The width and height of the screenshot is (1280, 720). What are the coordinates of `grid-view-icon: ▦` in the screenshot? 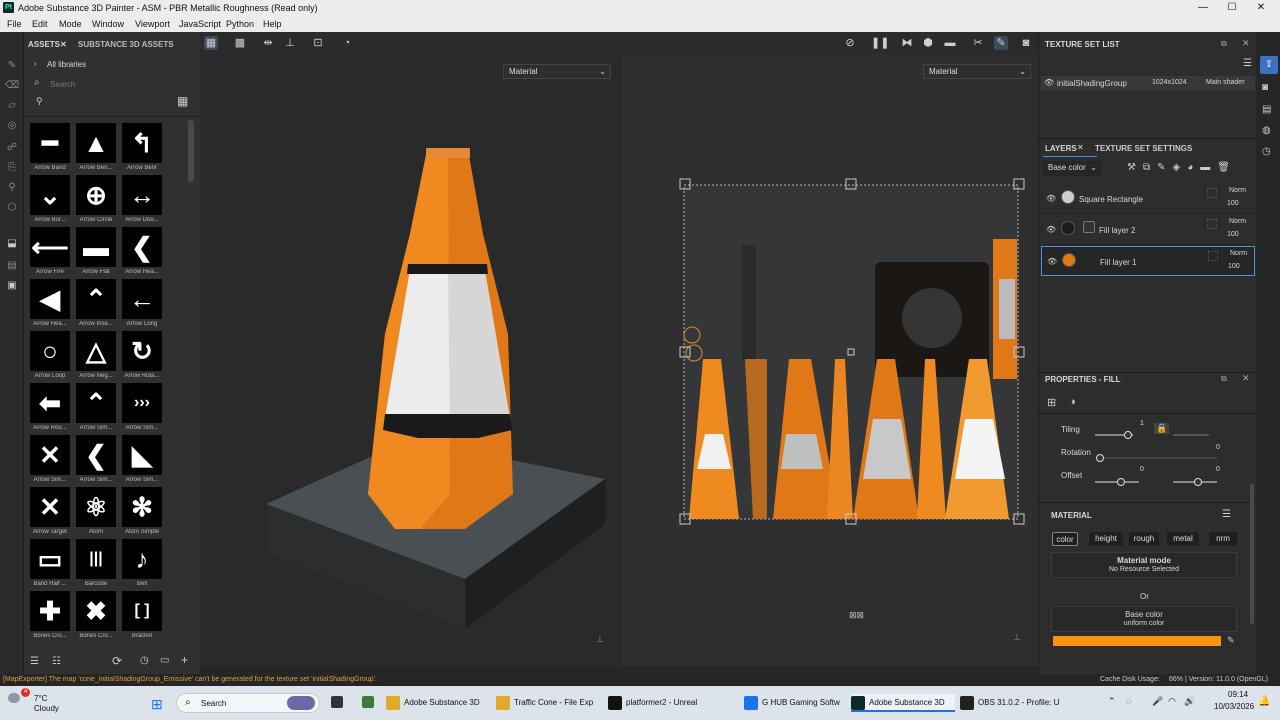 It's located at (182, 101).